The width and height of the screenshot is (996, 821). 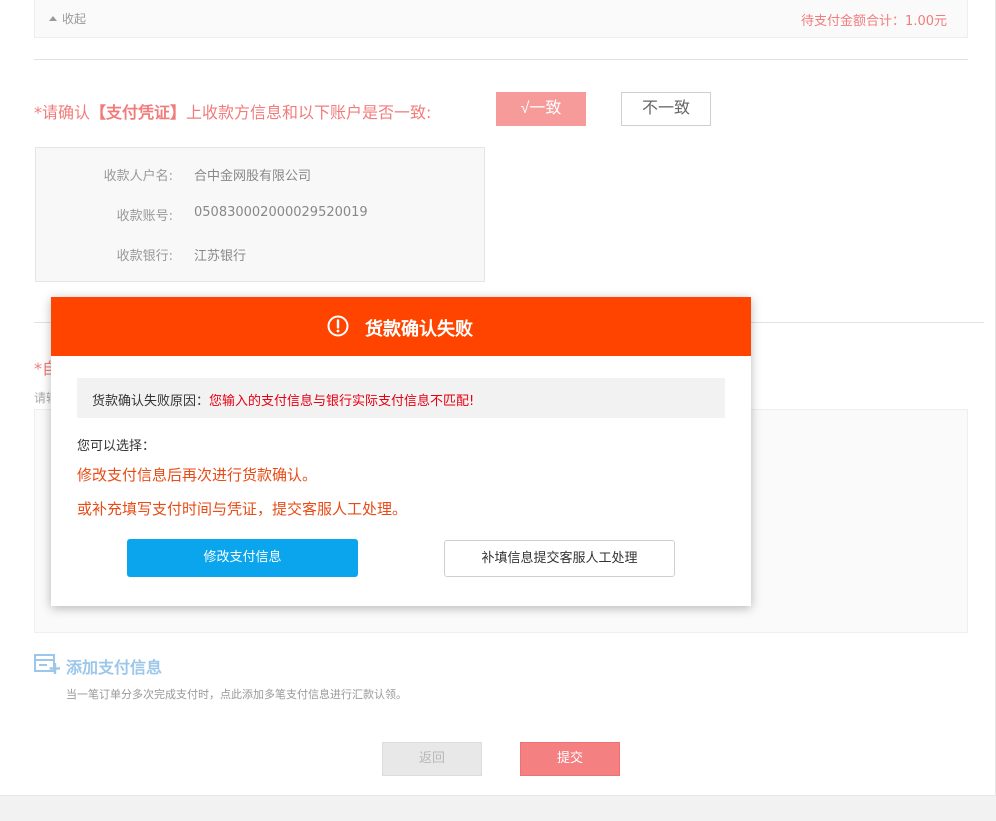 I want to click on confirm-question: *请确认【支付凭证】上收款方信息和以下账户是否一致:, so click(x=232, y=111).